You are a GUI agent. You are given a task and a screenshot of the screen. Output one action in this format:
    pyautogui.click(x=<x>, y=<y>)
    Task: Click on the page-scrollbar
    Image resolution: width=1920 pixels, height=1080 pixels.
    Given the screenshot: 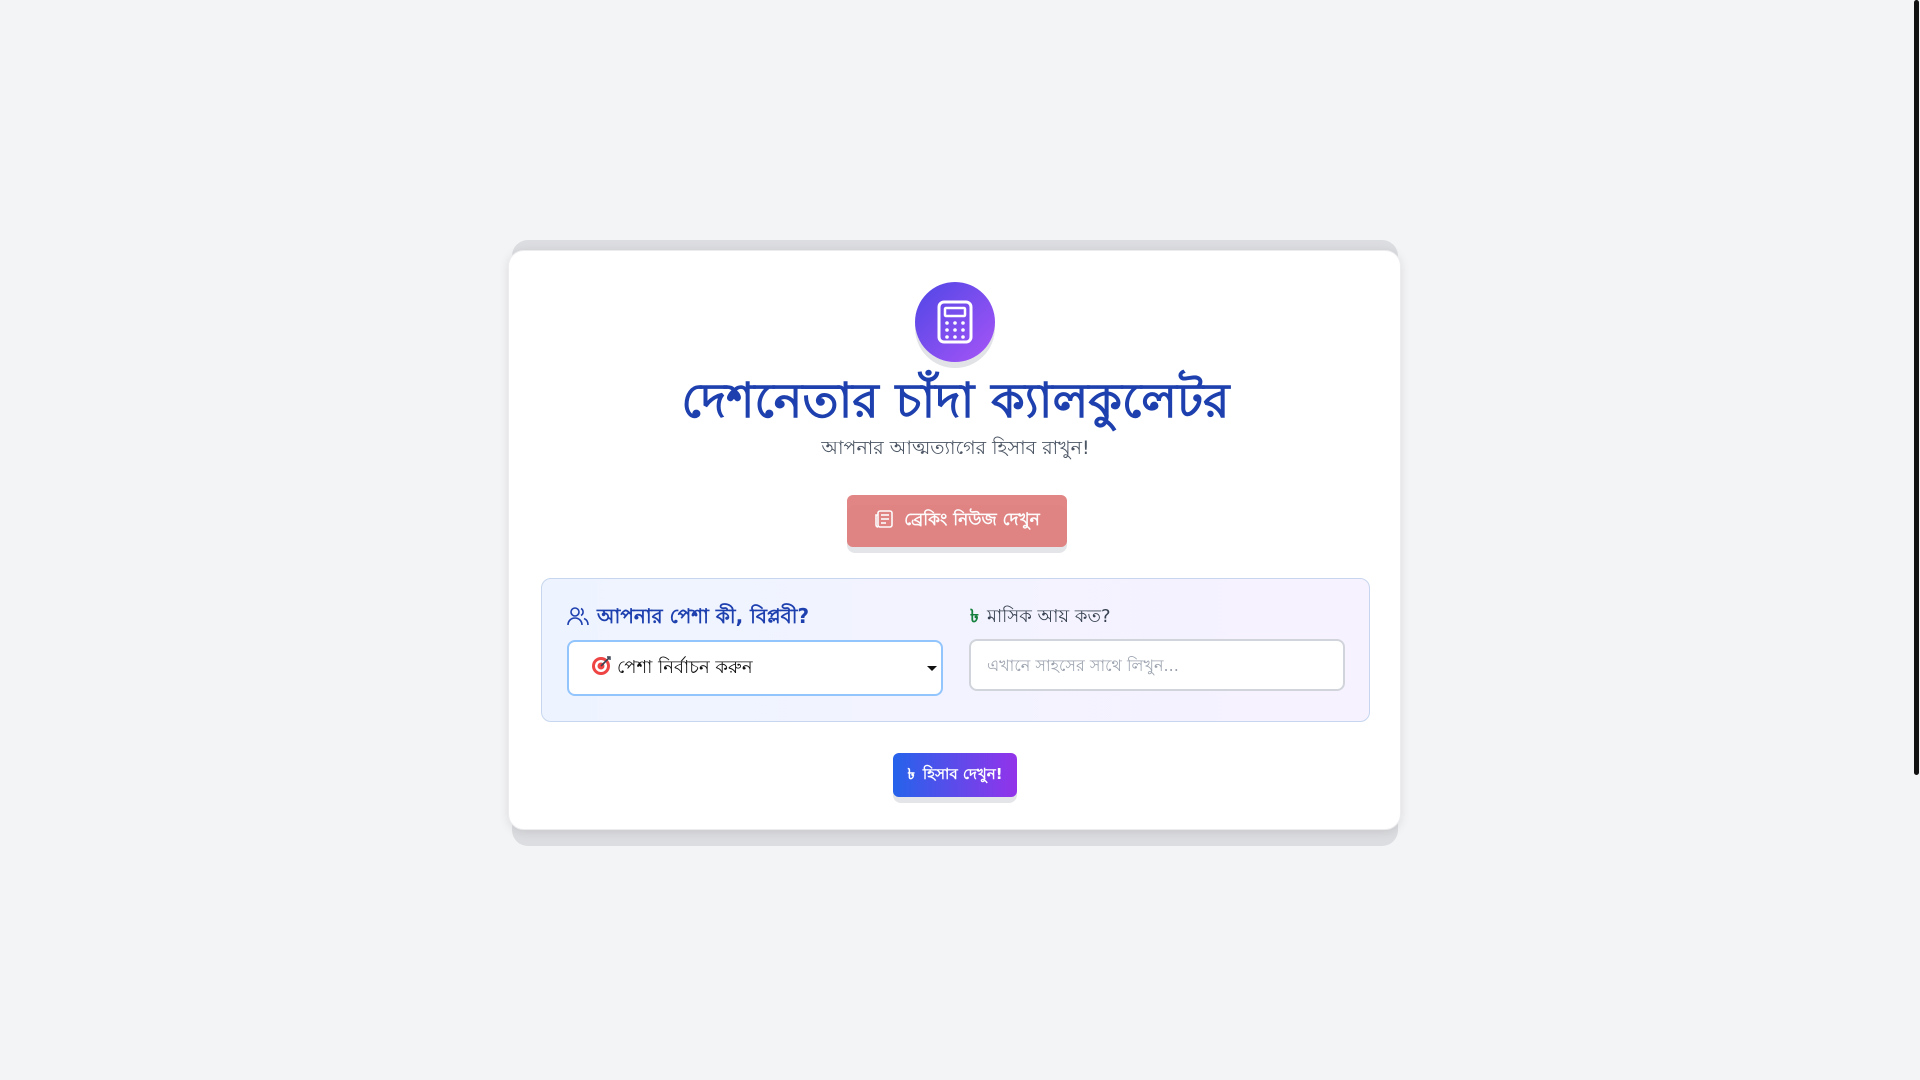 What is the action you would take?
    pyautogui.click(x=1916, y=540)
    